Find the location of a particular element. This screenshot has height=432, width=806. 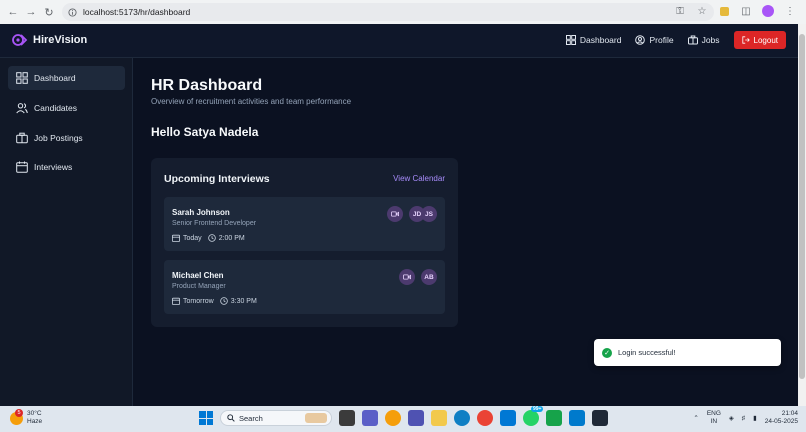

sidebar-item-job-postings: Job Postings is located at coordinates (66, 138).